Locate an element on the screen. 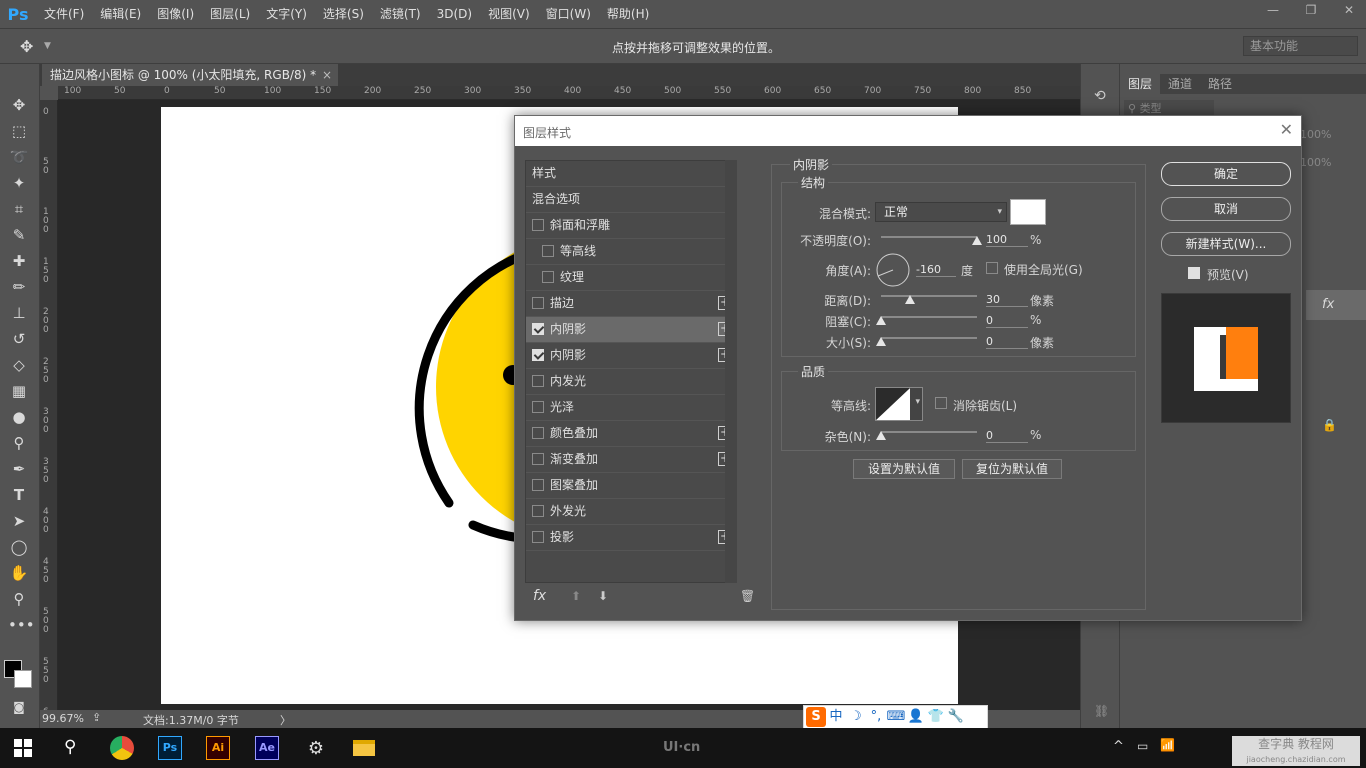 The width and height of the screenshot is (1366, 768). move-tool-icon: ✥ is located at coordinates (26, 46).